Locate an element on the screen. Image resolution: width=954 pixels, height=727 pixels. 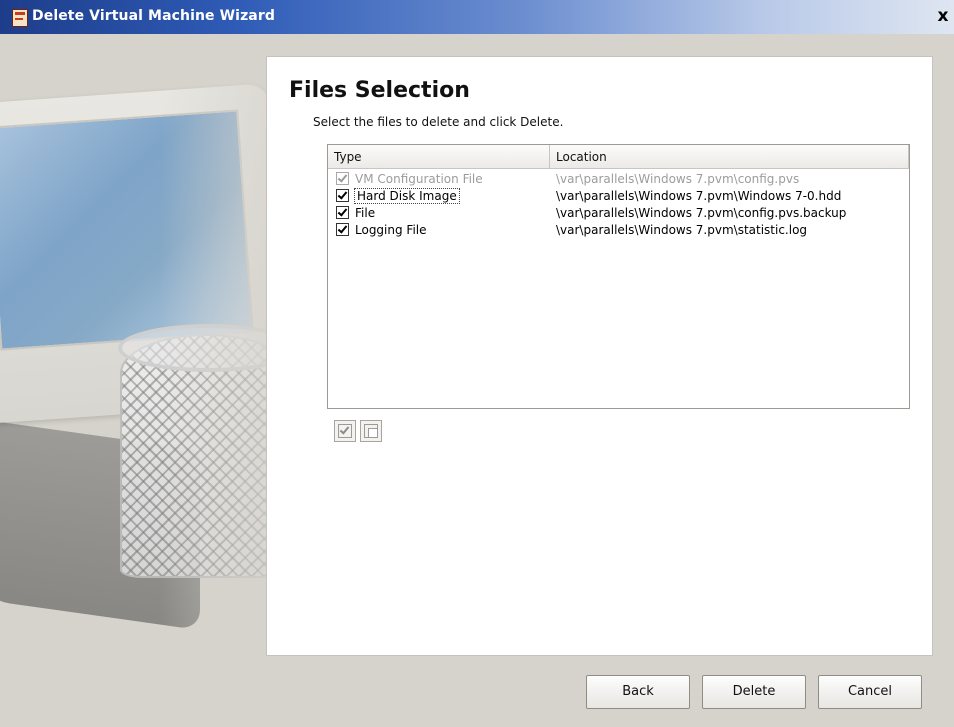
file-type-label: File is located at coordinates (365, 212).